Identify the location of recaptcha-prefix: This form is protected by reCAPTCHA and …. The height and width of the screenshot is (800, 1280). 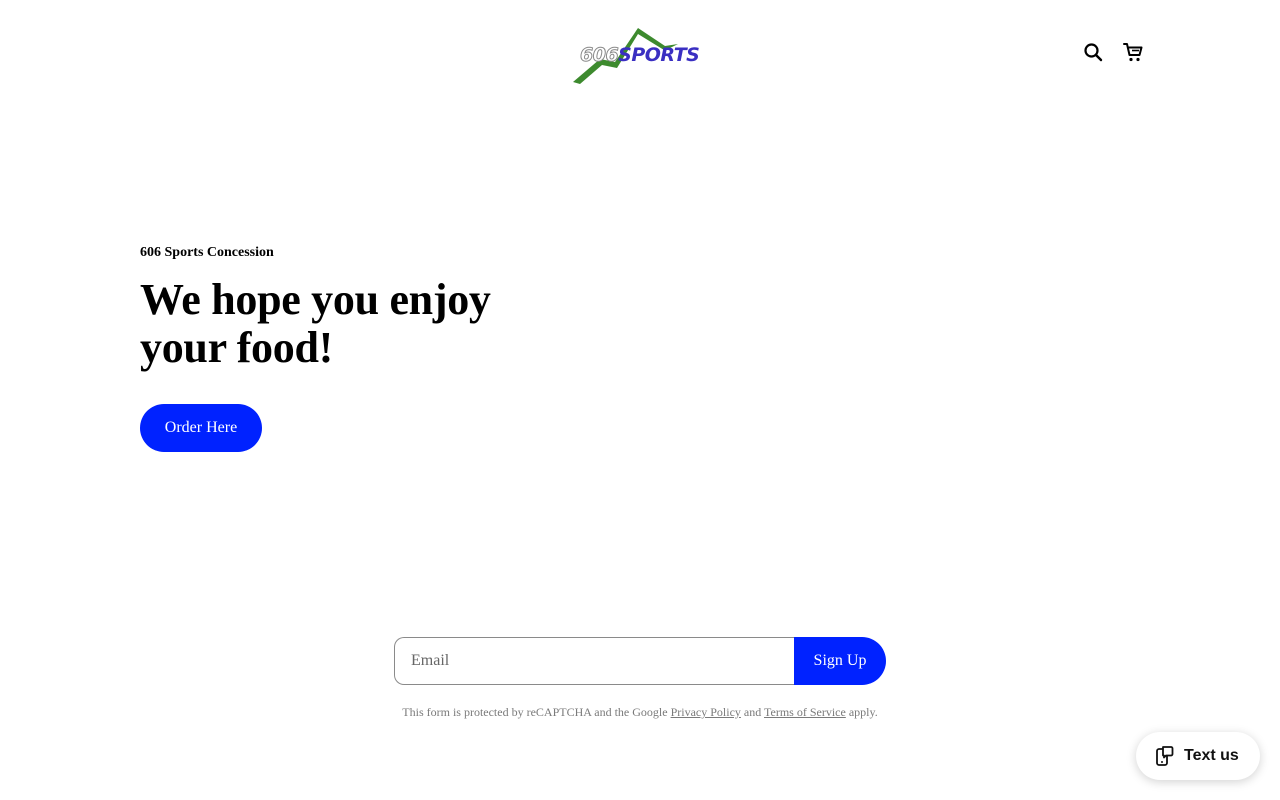
(536, 712).